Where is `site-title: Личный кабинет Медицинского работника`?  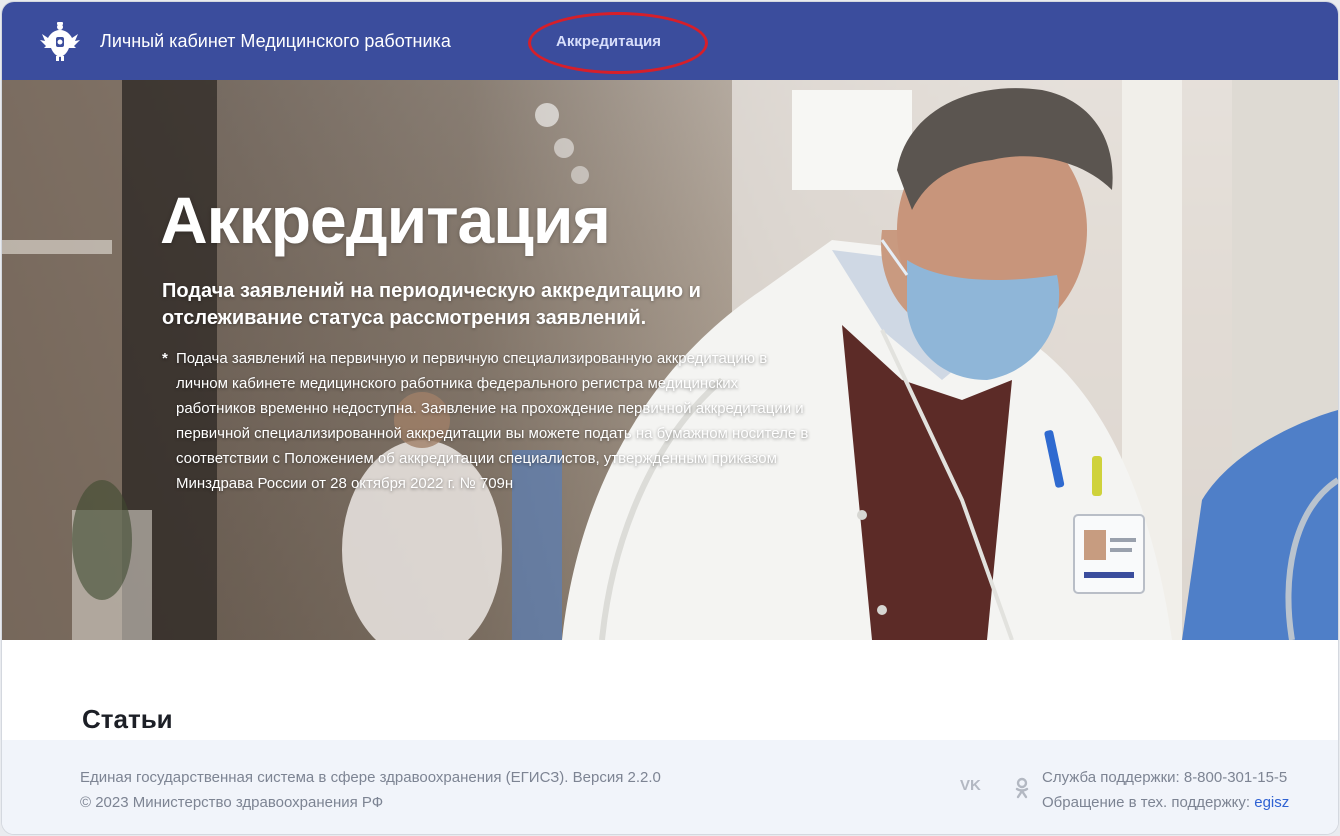
site-title: Личный кабинет Медицинского работника is located at coordinates (275, 41).